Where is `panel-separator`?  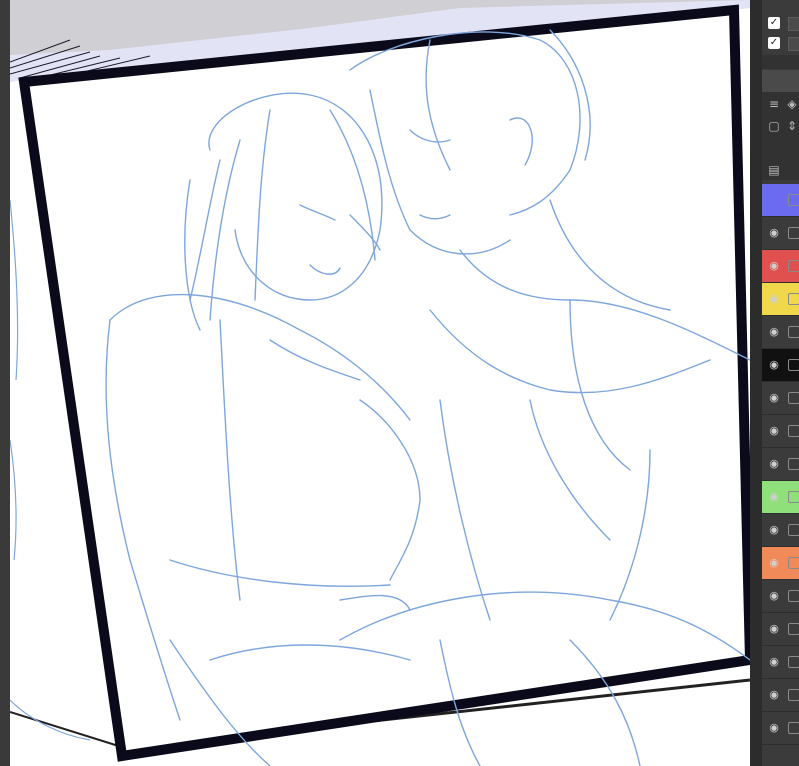
panel-separator is located at coordinates (780, 62).